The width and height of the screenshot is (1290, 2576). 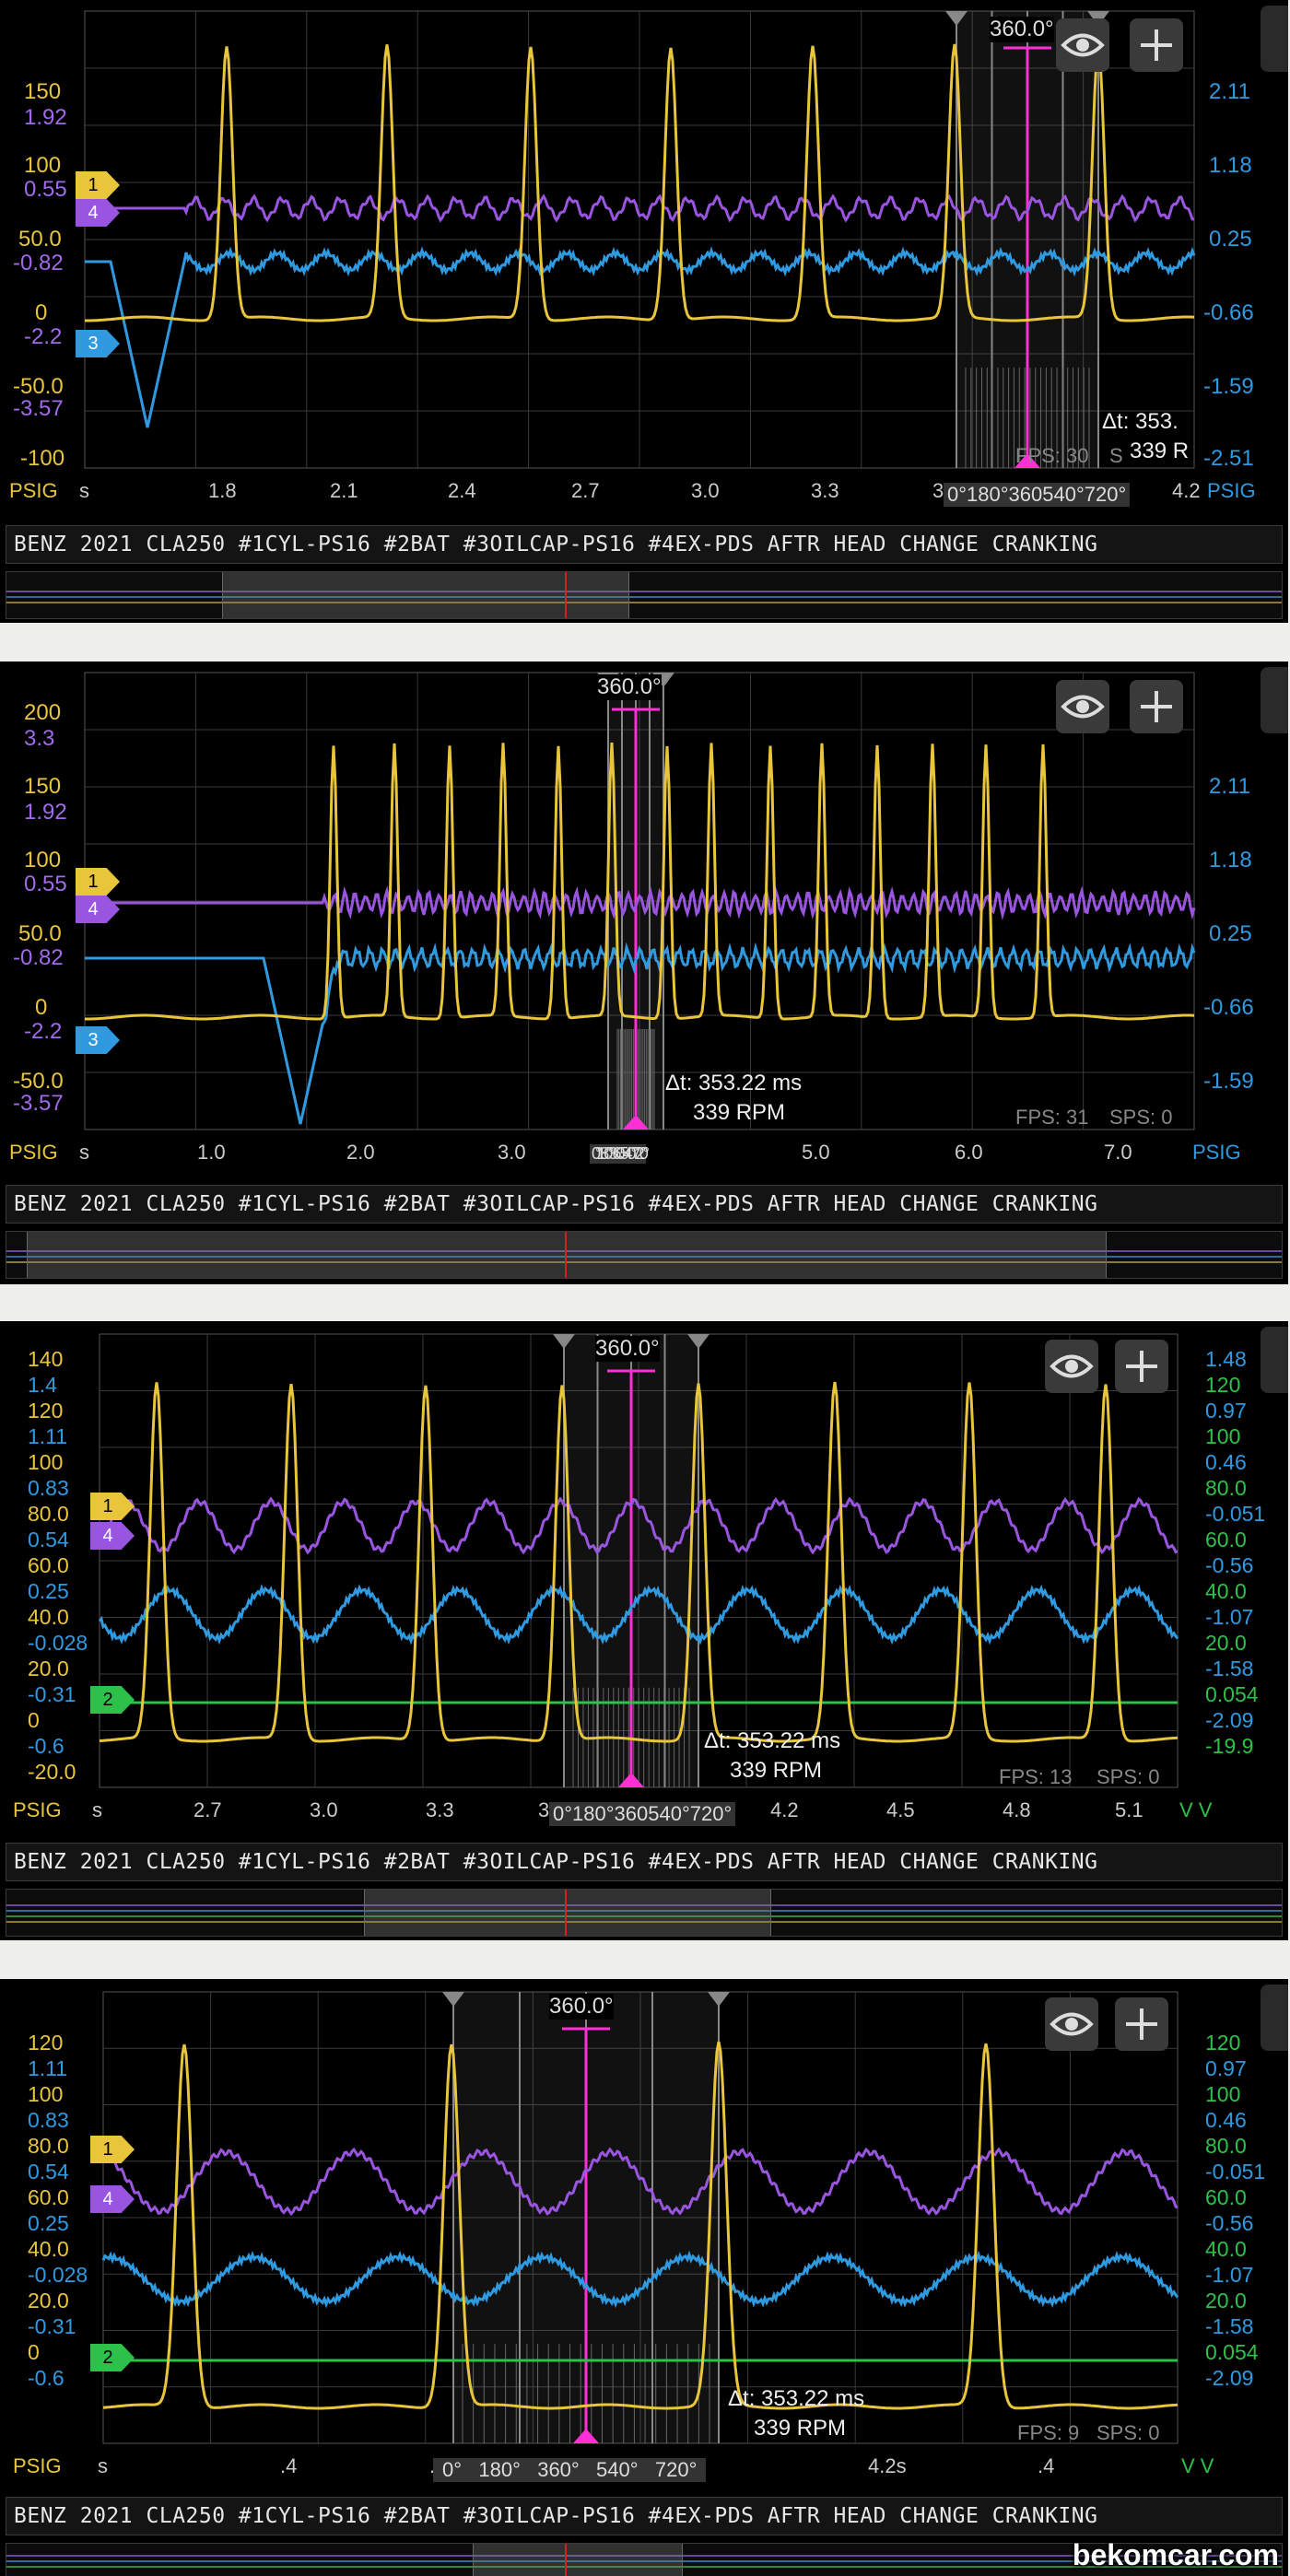 I want to click on plus-icon, so click(x=1141, y=1366).